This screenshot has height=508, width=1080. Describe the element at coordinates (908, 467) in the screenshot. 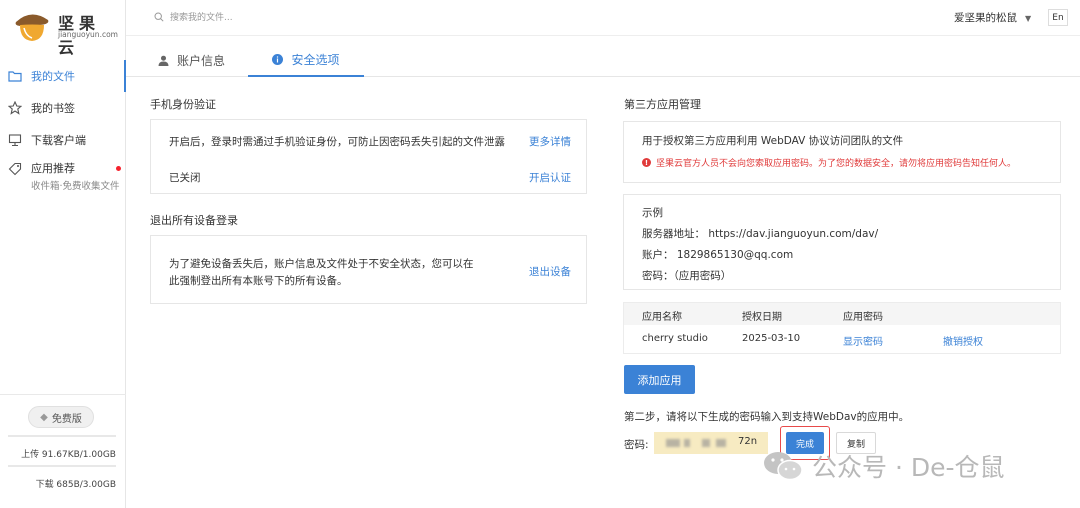

I see `watermark-text: 公众号 · De-仓鼠` at that location.